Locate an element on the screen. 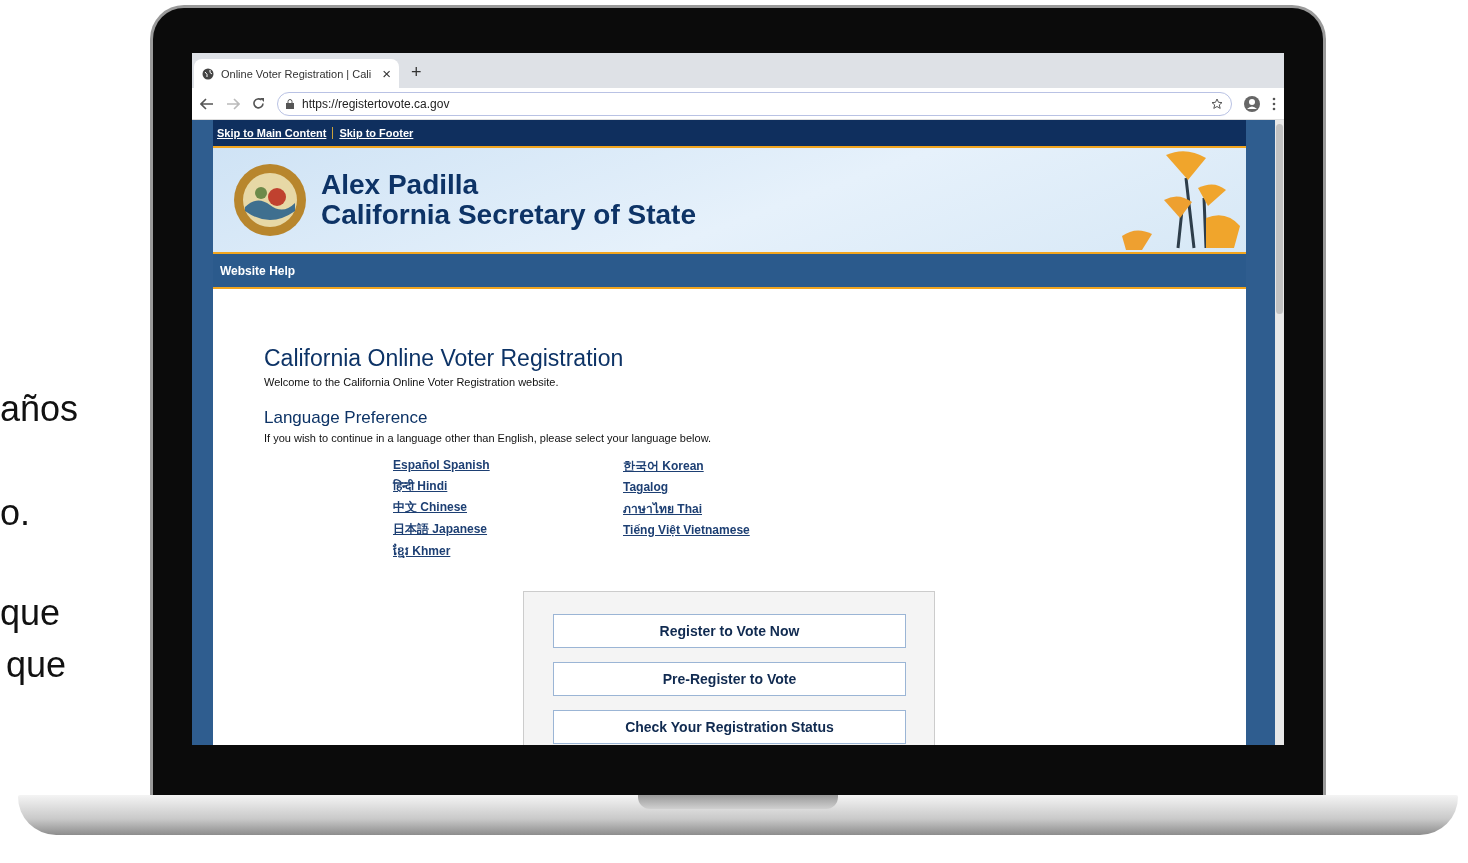  skip-link: Skip to Footer is located at coordinates (376, 133).